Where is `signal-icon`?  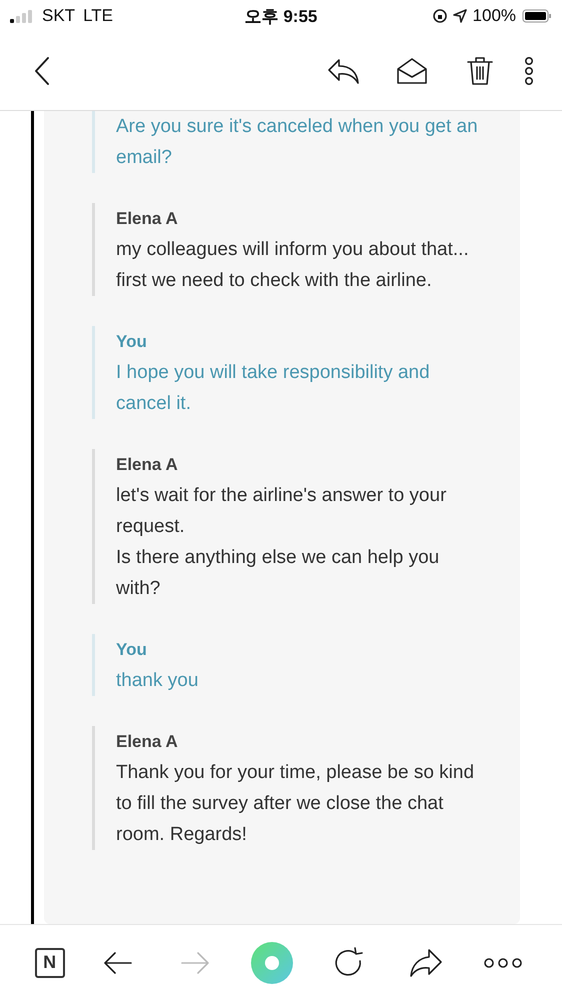 signal-icon is located at coordinates (22, 16).